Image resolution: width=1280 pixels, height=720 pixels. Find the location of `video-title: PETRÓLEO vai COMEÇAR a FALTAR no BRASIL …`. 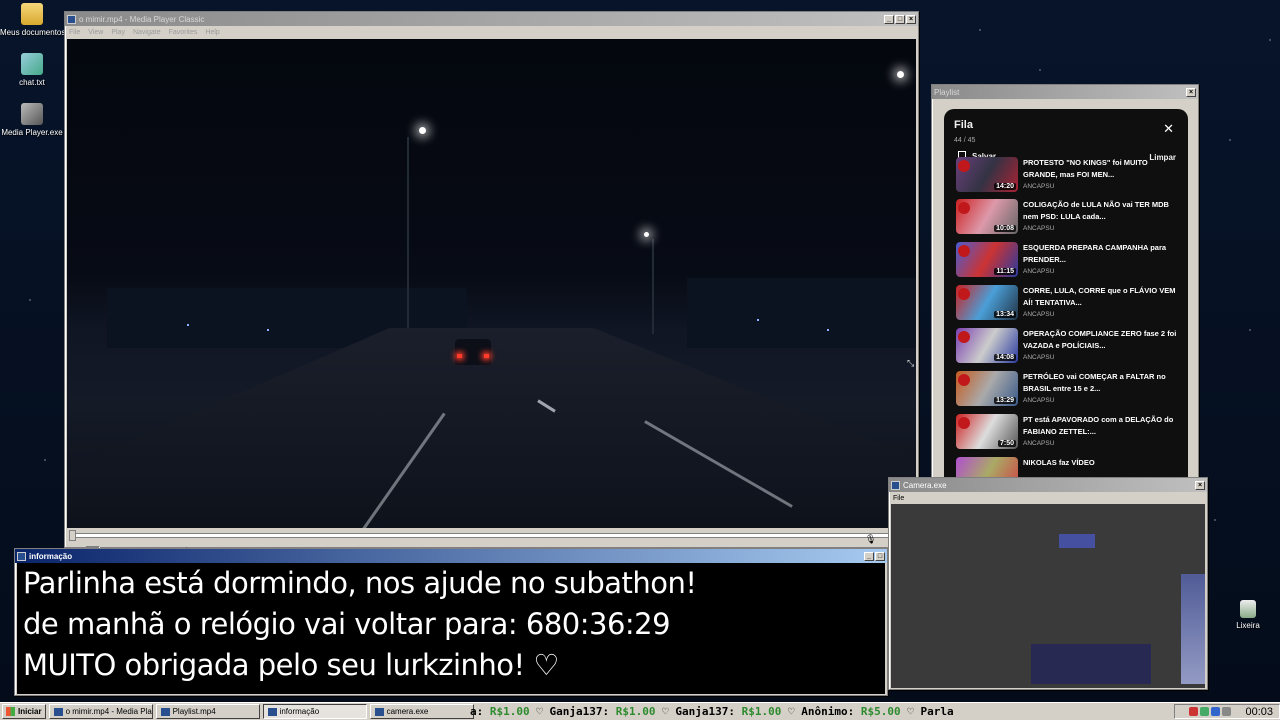

video-title: PETRÓLEO vai COMEÇAR a FALTAR no BRASIL … is located at coordinates (1094, 382).